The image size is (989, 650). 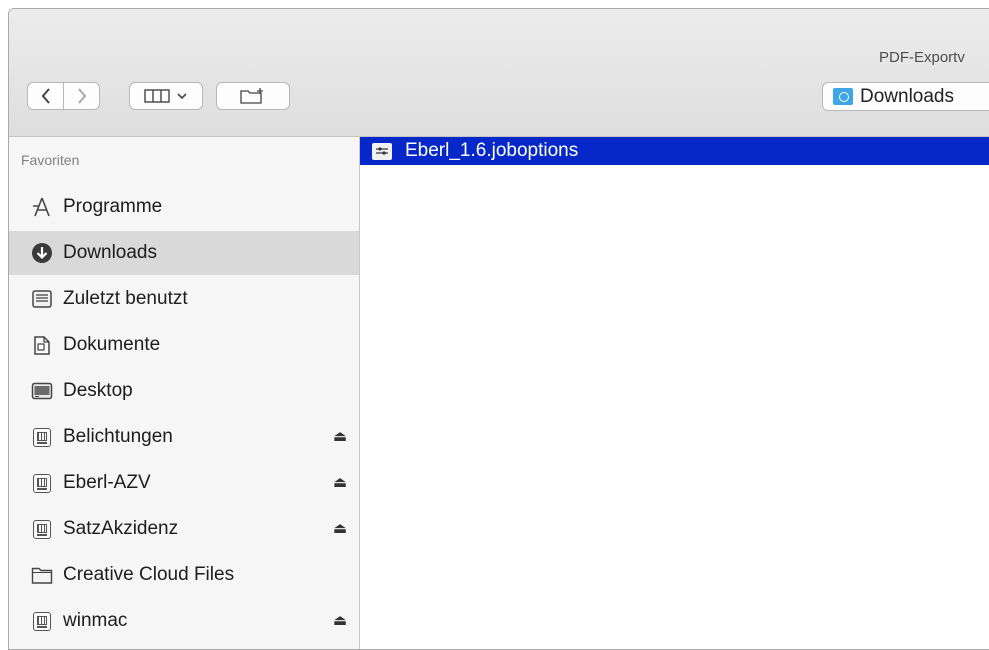 I want to click on settings-file-icon, so click(x=382, y=151).